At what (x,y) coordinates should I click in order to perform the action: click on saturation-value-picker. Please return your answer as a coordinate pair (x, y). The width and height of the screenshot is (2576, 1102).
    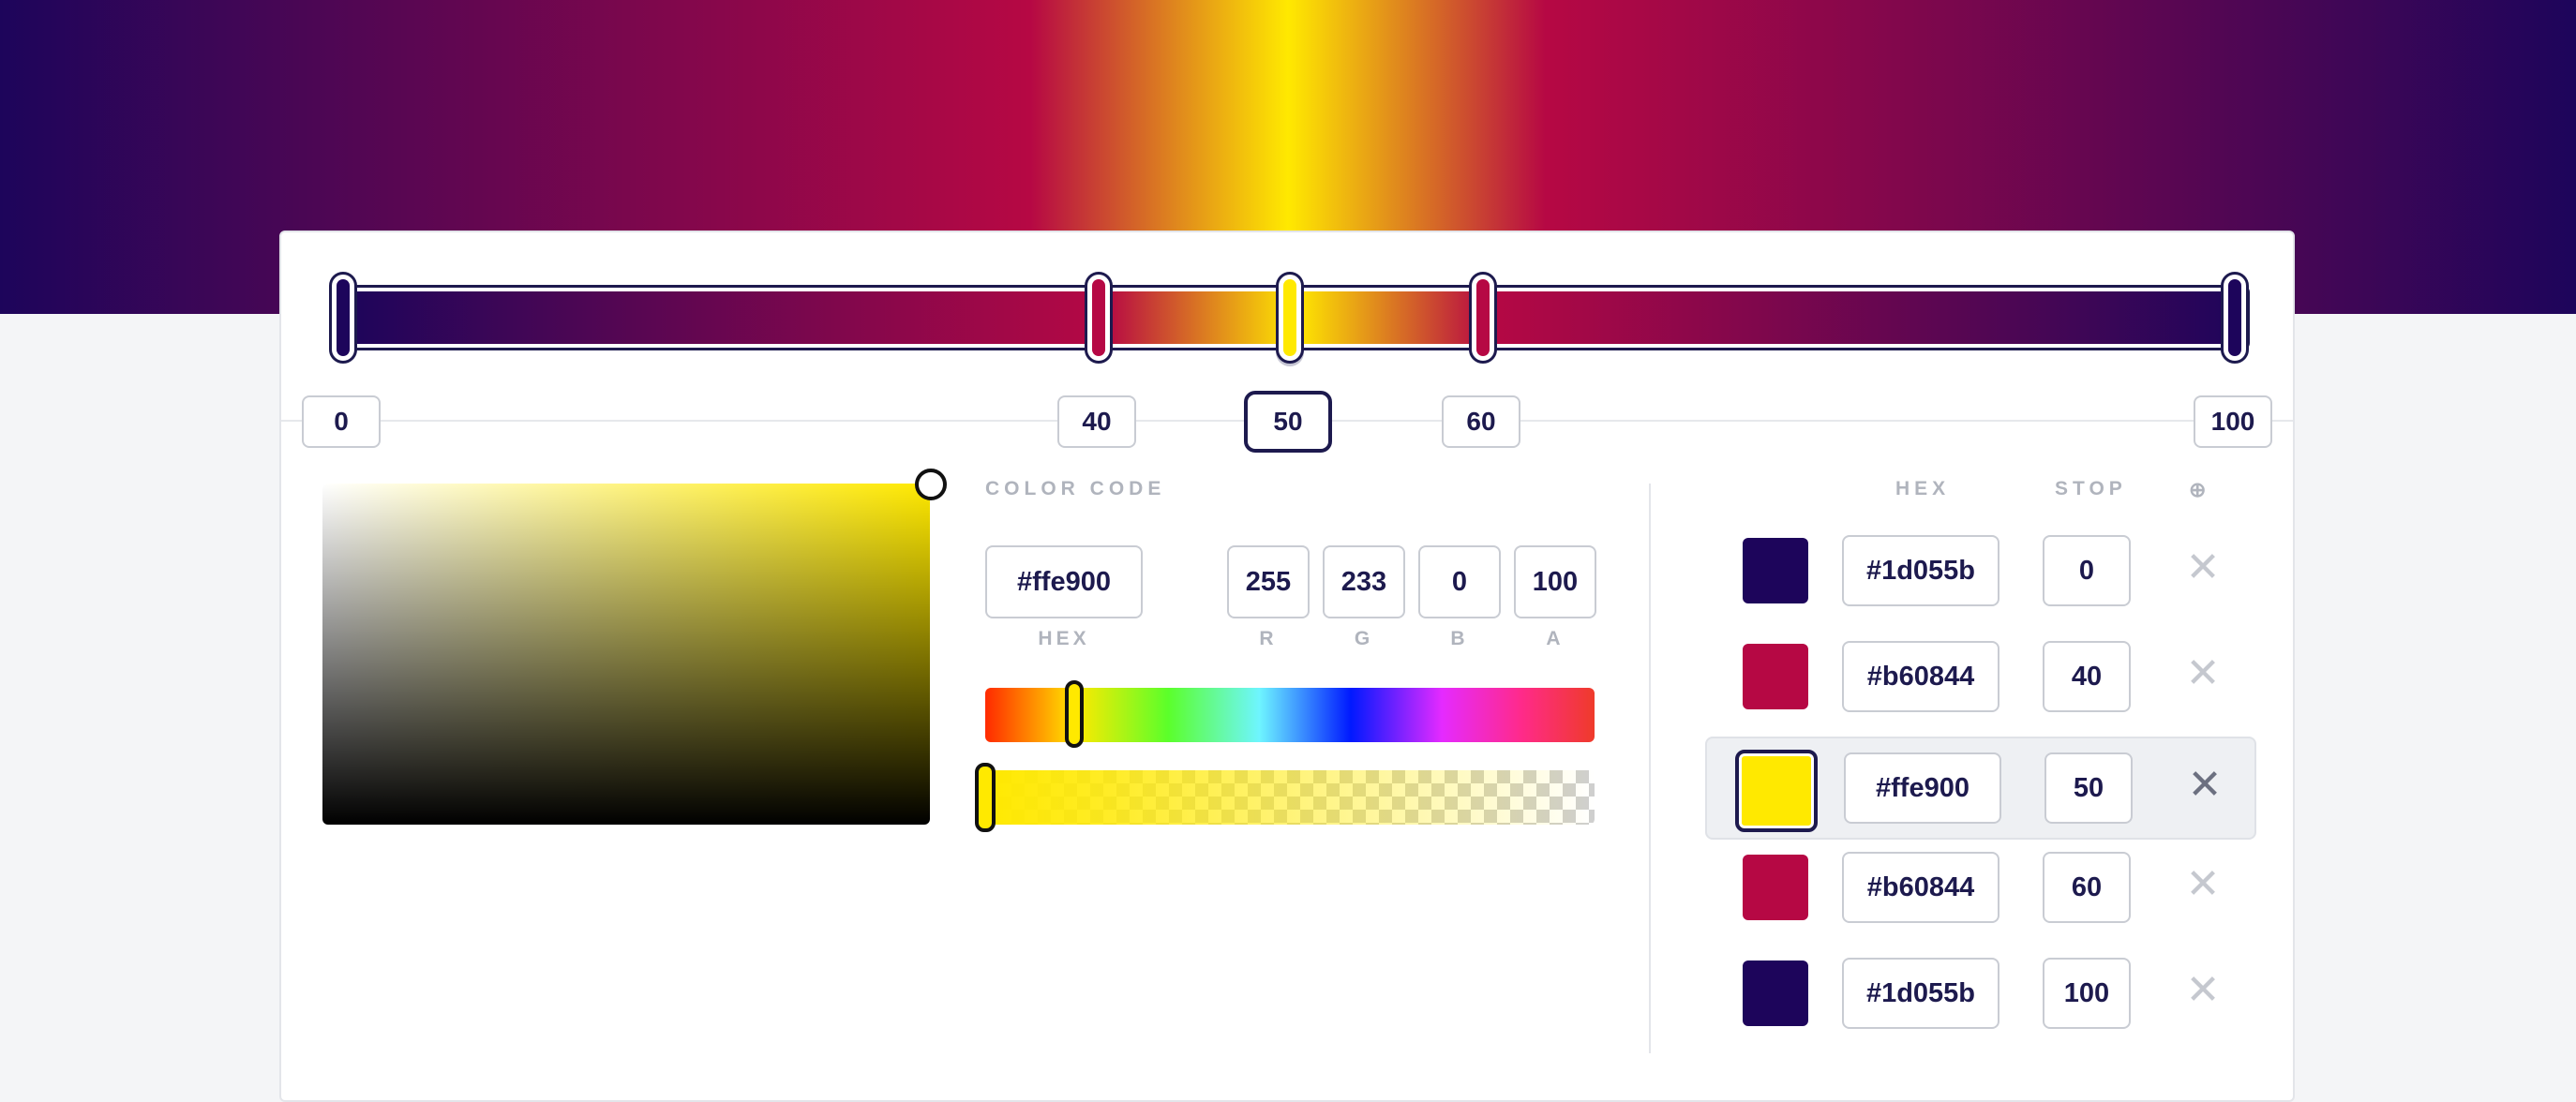
    Looking at the image, I should click on (626, 654).